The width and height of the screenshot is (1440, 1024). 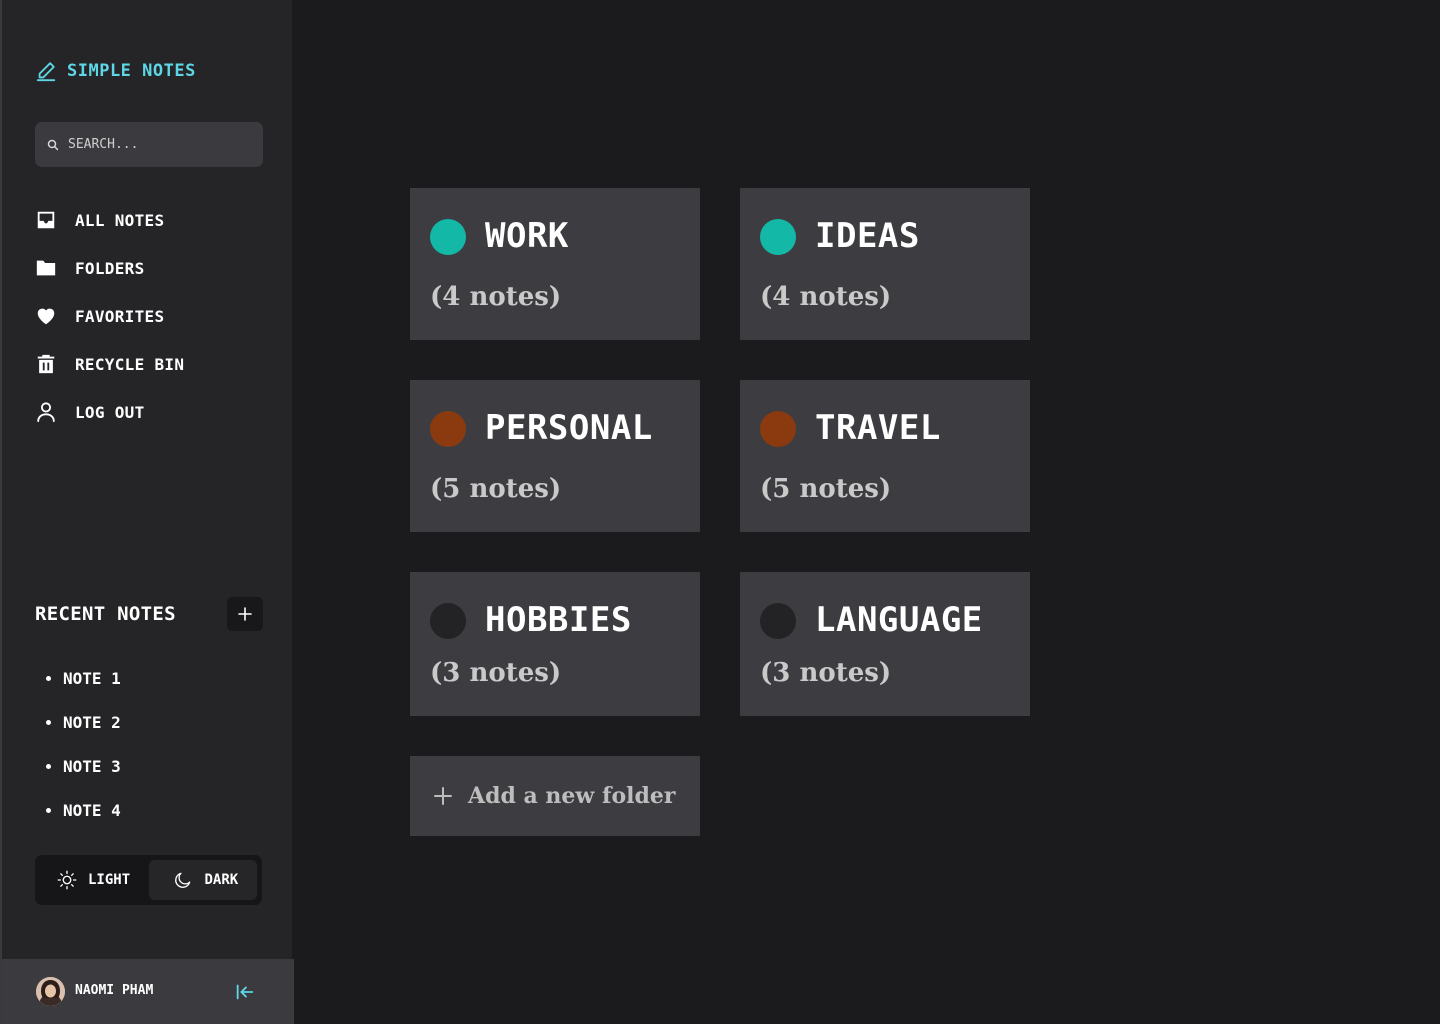 I want to click on nav-item-recycle-bin: RECYCLE BIN, so click(x=155, y=364).